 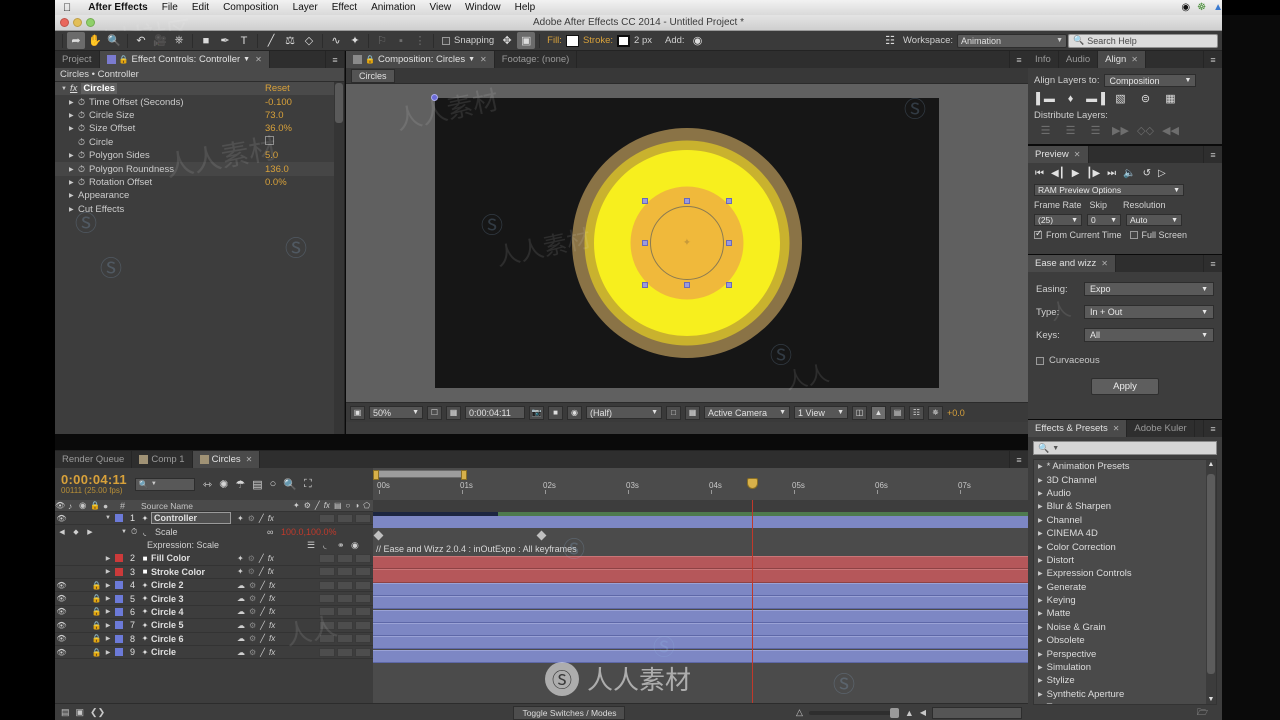 I want to click on menu-item-view: View, so click(x=441, y=7).